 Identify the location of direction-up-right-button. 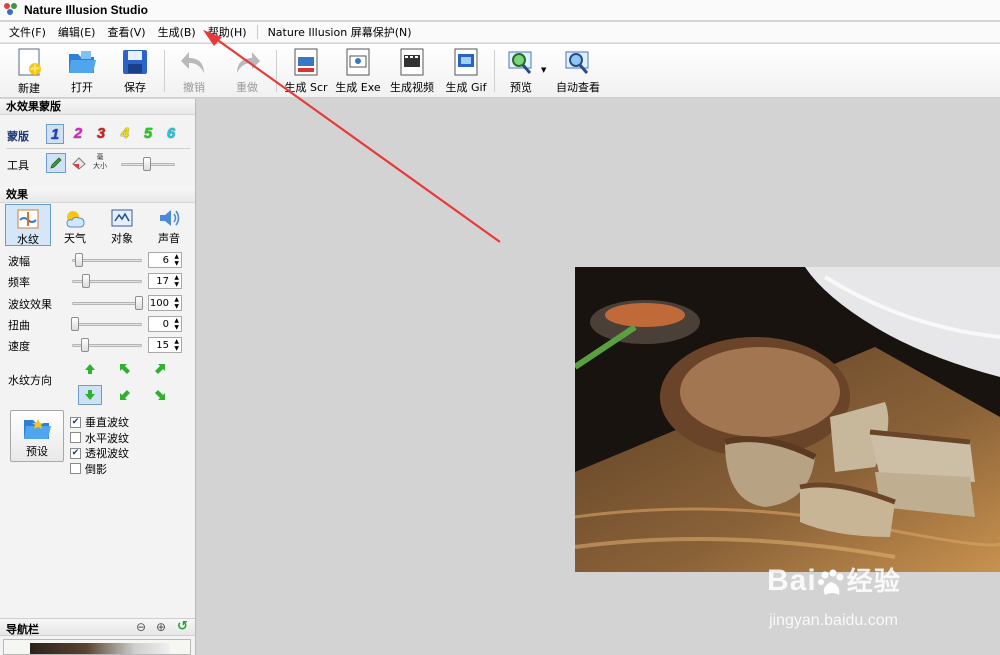
(160, 369).